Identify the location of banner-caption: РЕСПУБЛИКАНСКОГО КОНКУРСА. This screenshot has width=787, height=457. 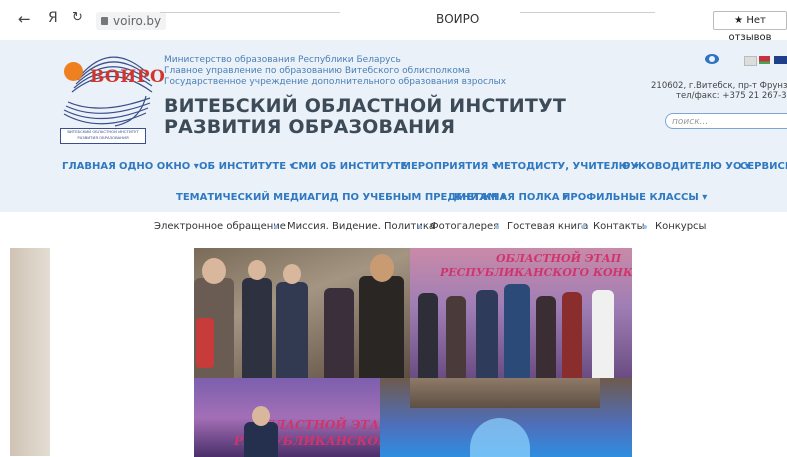
(536, 272).